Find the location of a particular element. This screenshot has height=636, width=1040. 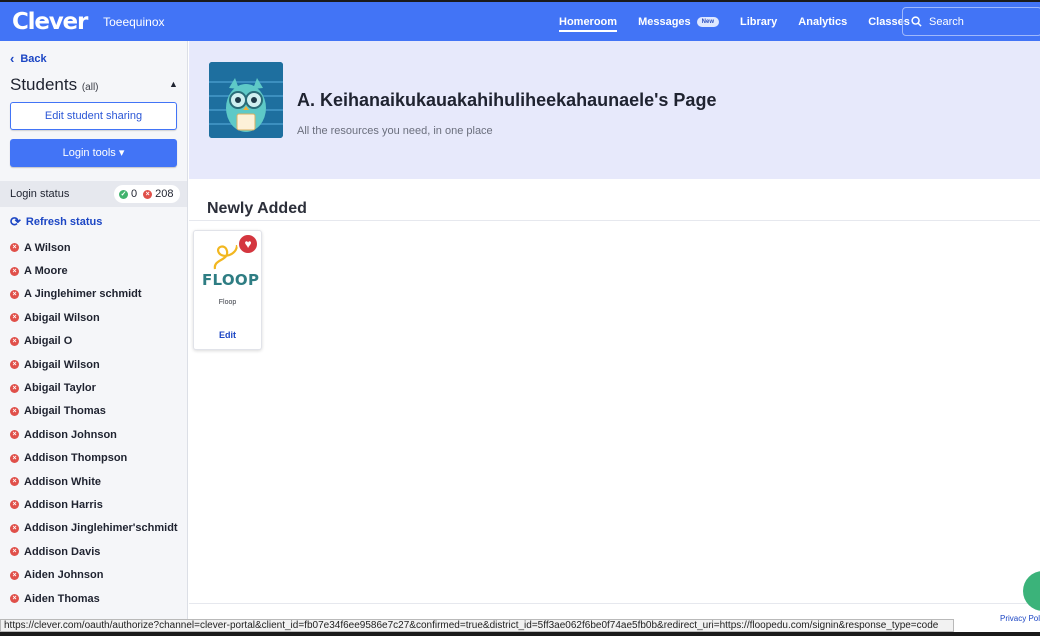

chevron-left-icon: ‹ is located at coordinates (12, 58).